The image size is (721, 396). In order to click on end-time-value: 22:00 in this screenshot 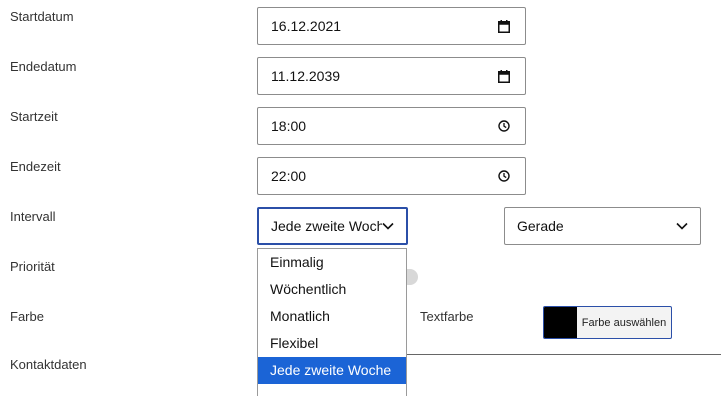, I will do `click(289, 176)`.